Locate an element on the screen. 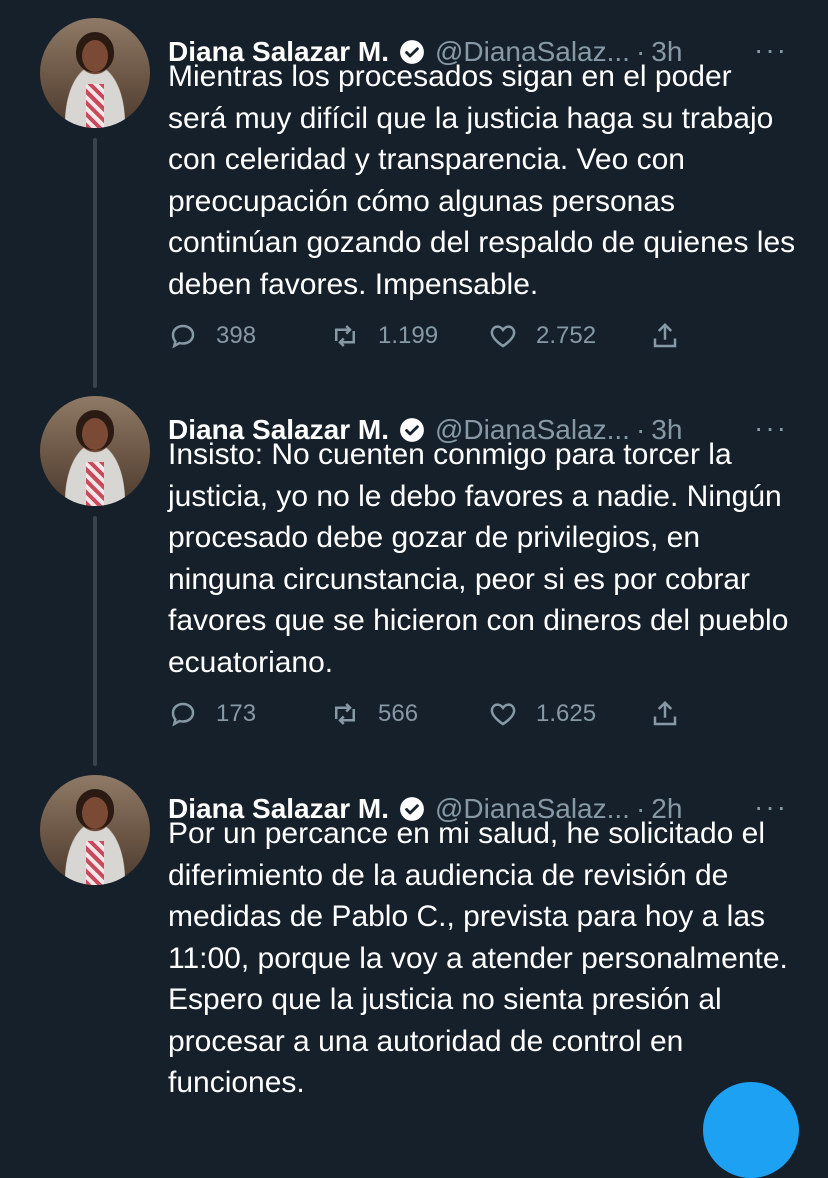 The height and width of the screenshot is (1178, 828). retweet-button: 566 is located at coordinates (409, 714).